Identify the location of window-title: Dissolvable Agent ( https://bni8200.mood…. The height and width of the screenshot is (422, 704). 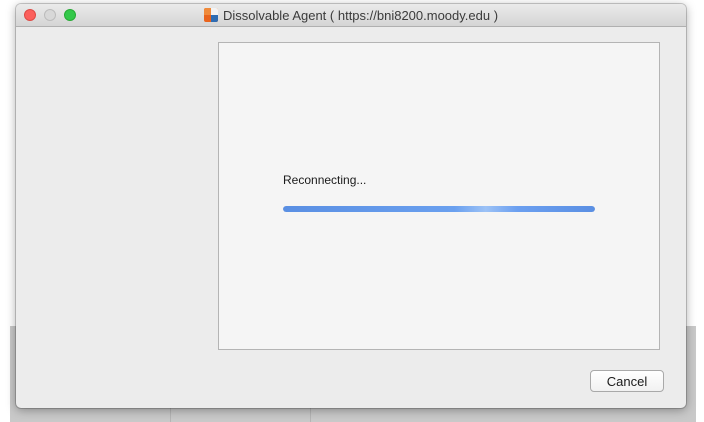
(360, 15).